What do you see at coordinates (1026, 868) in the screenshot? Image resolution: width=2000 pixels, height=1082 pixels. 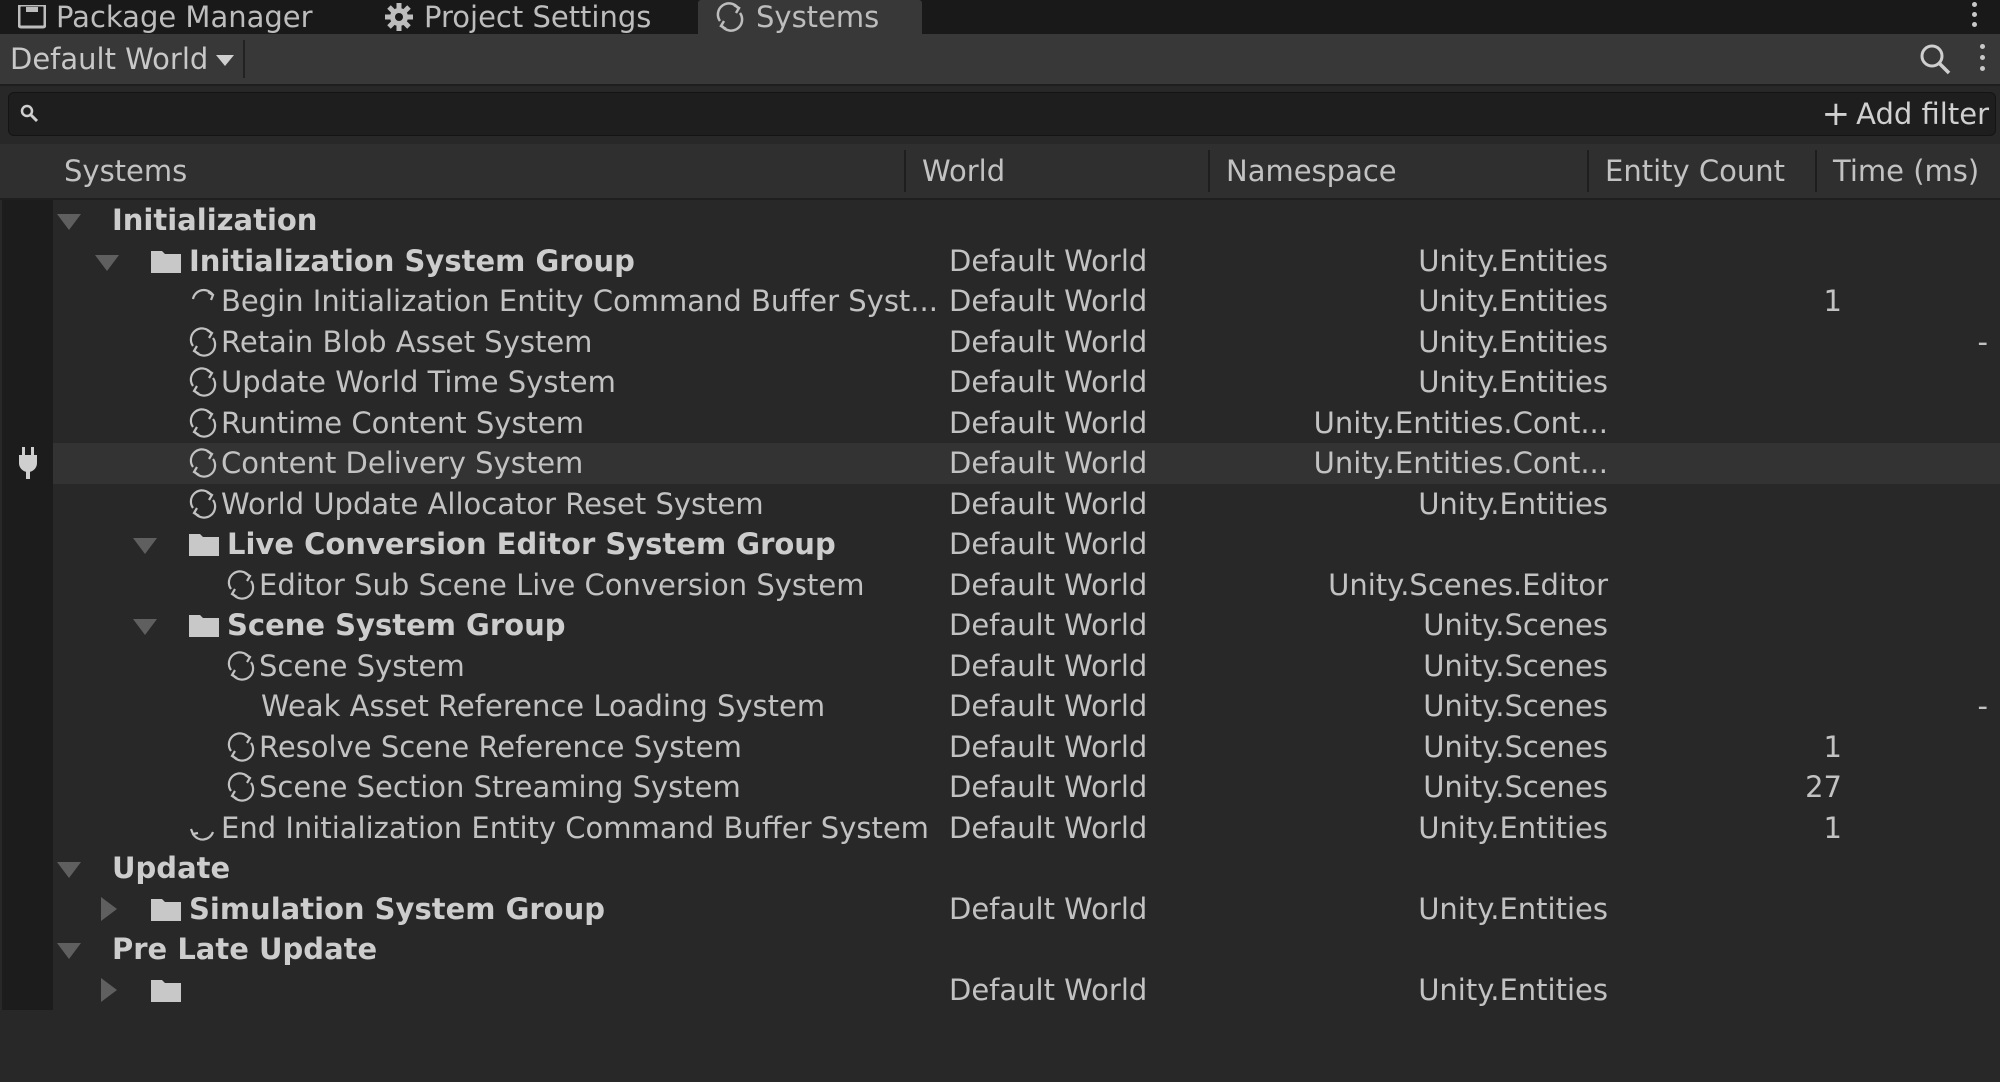 I see `tree-row-update: Update` at bounding box center [1026, 868].